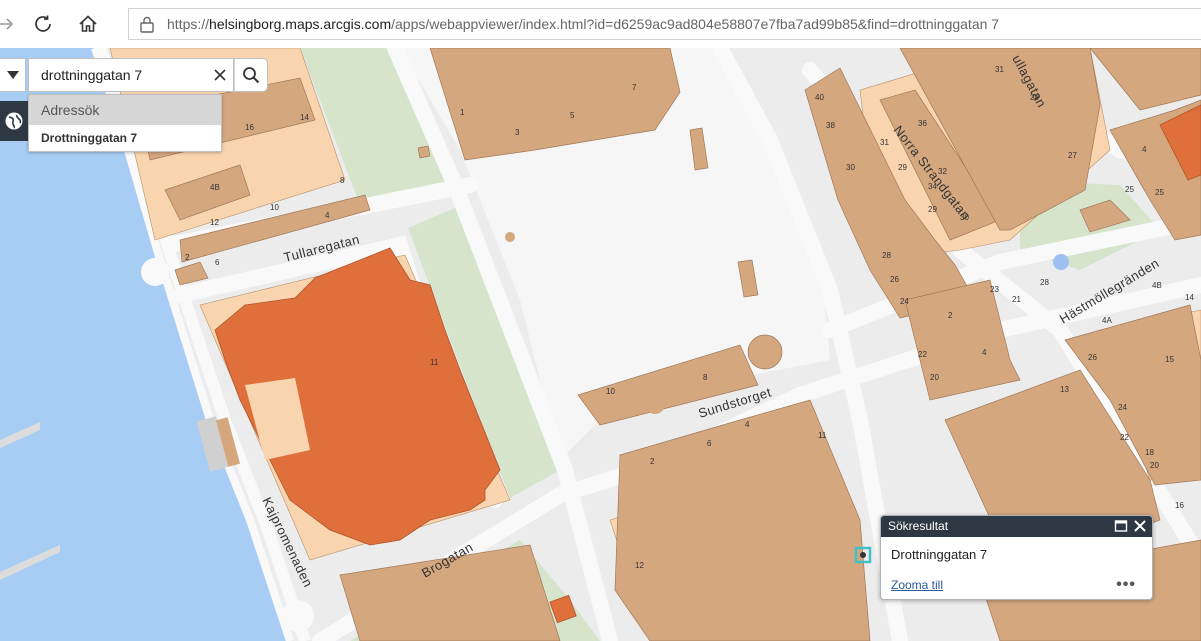  I want to click on basemap-gallery-button, so click(14, 121).